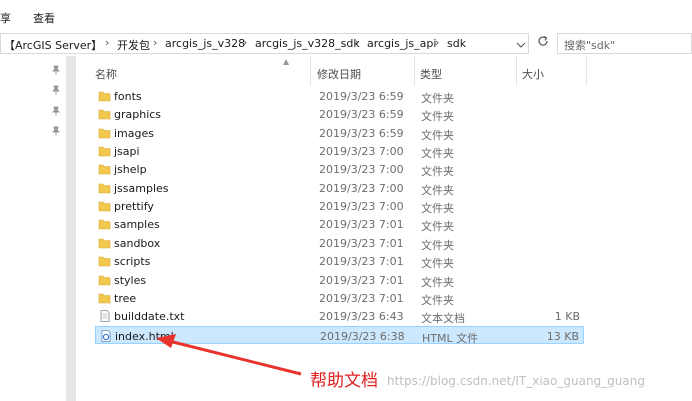 The image size is (692, 401). Describe the element at coordinates (205, 43) in the screenshot. I see `breadcrumb-arcgis-js-v328: arcgis_js_v328` at that location.